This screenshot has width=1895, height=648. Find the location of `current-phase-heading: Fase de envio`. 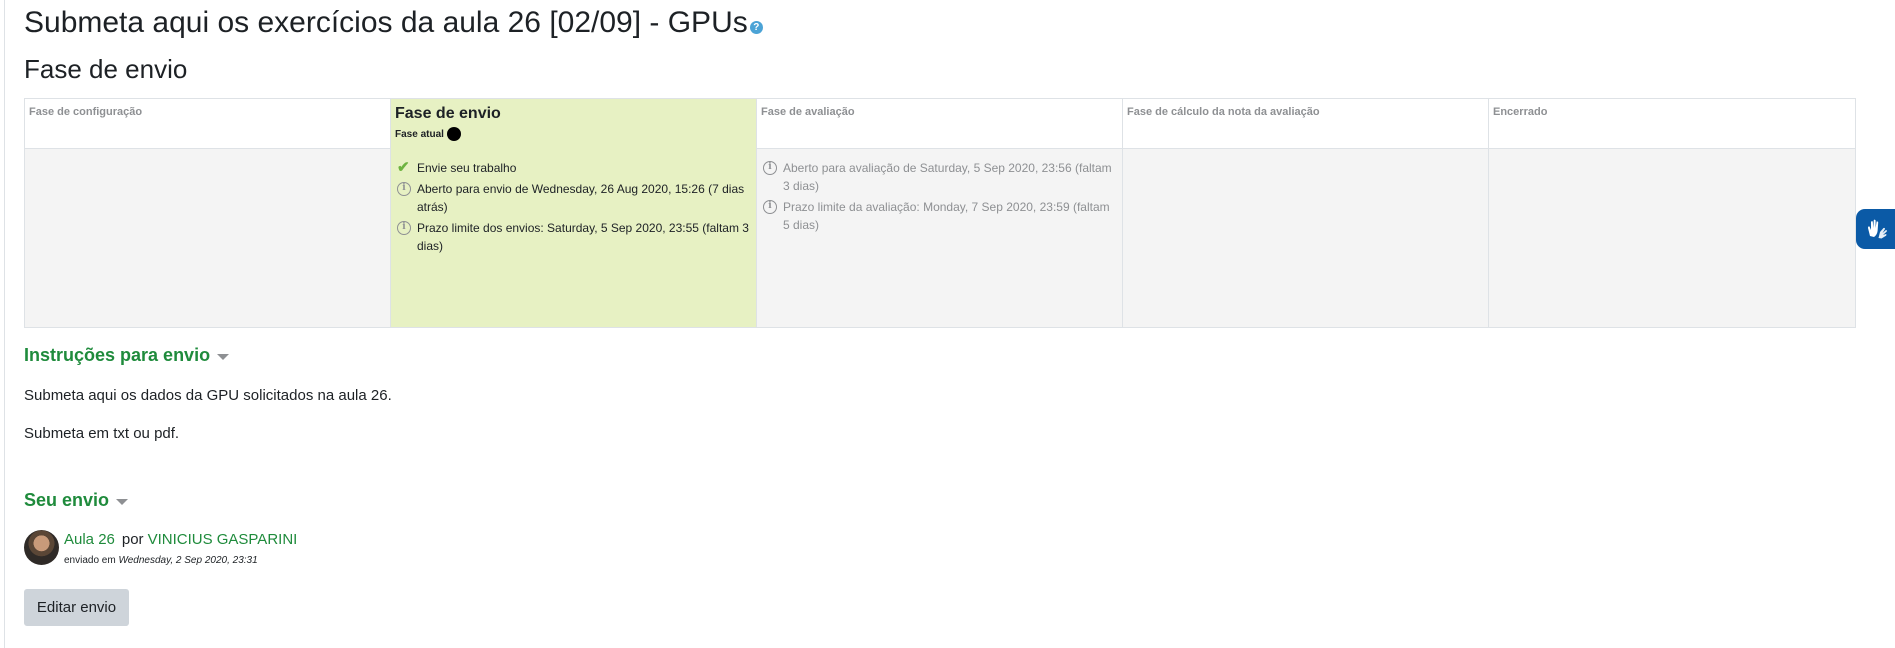

current-phase-heading: Fase de envio is located at coordinates (106, 69).